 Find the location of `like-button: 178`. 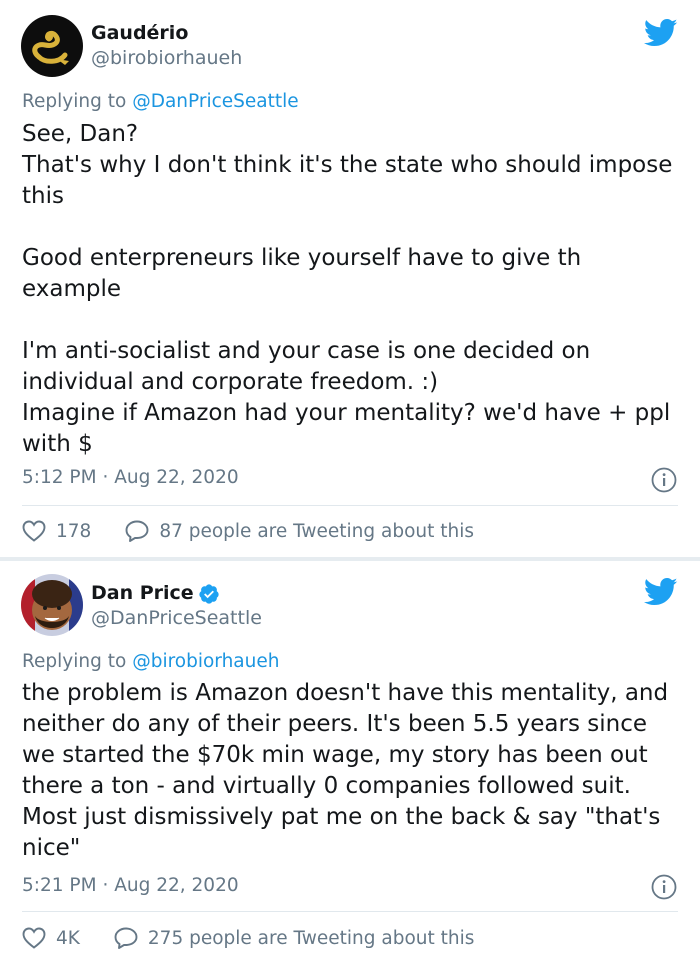

like-button: 178 is located at coordinates (56, 531).